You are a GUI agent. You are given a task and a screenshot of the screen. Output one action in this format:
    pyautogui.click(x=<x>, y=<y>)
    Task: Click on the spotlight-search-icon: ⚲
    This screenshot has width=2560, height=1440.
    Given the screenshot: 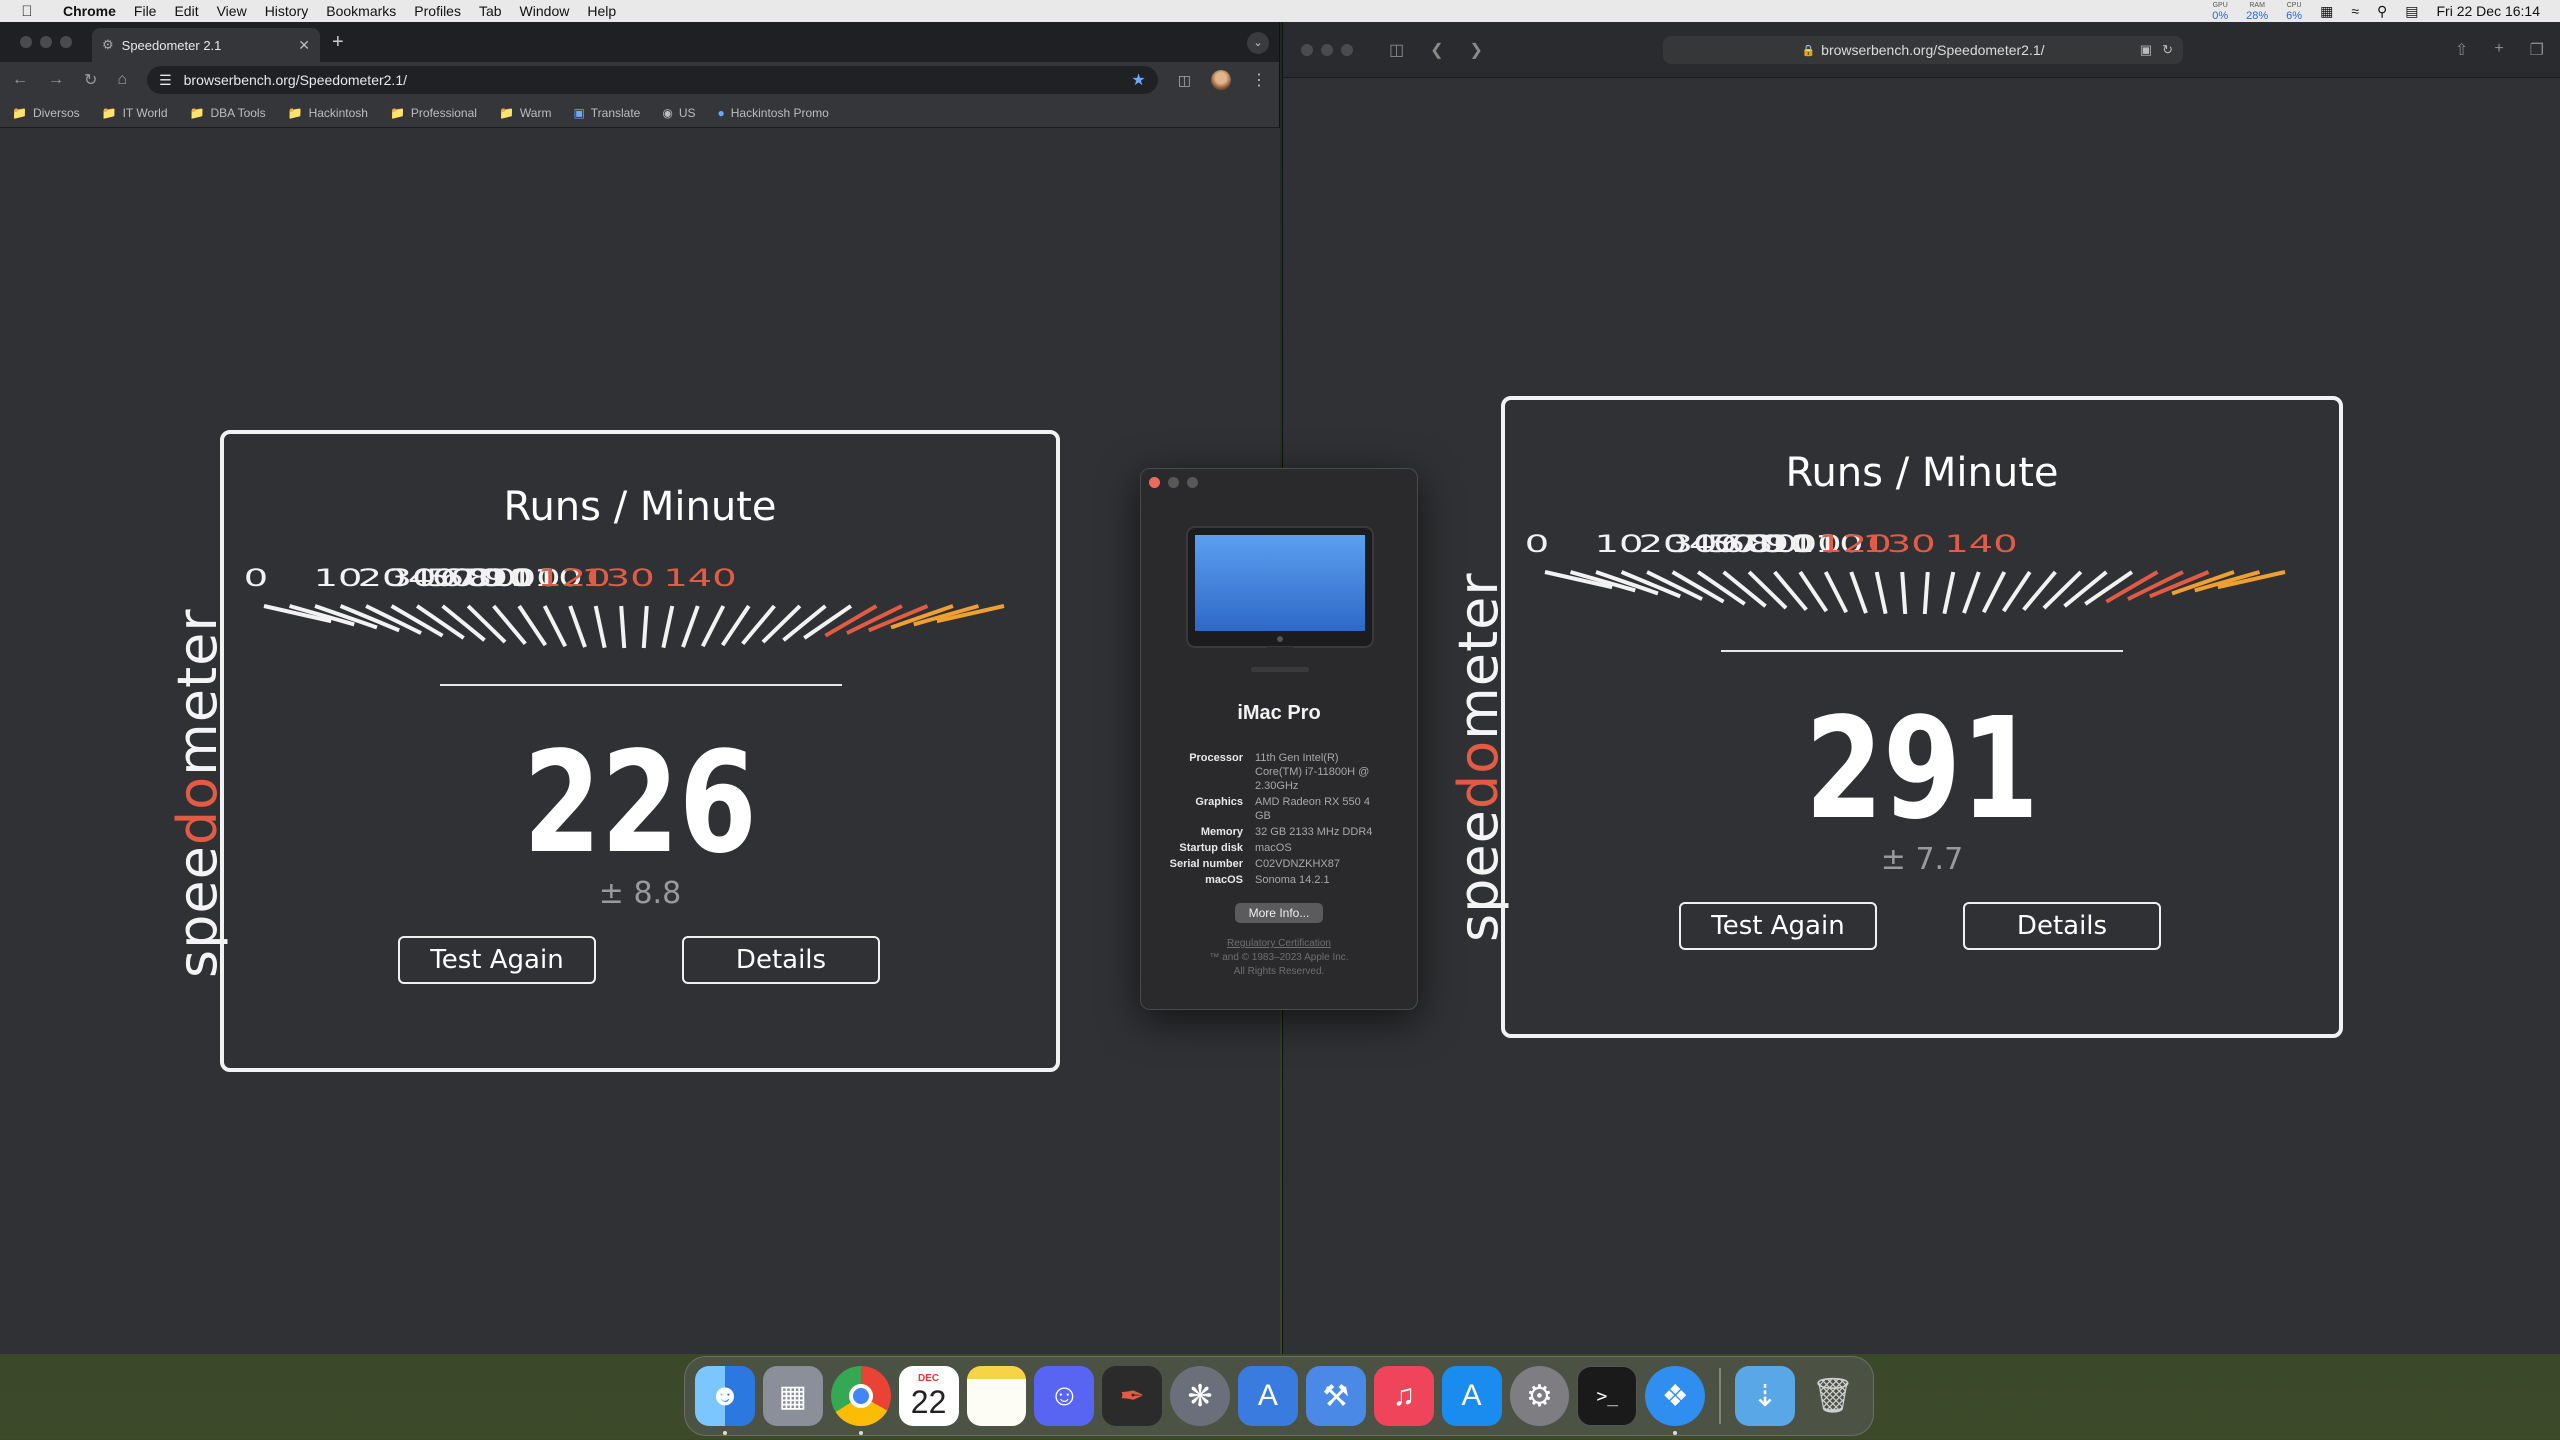 What is the action you would take?
    pyautogui.click(x=2382, y=11)
    